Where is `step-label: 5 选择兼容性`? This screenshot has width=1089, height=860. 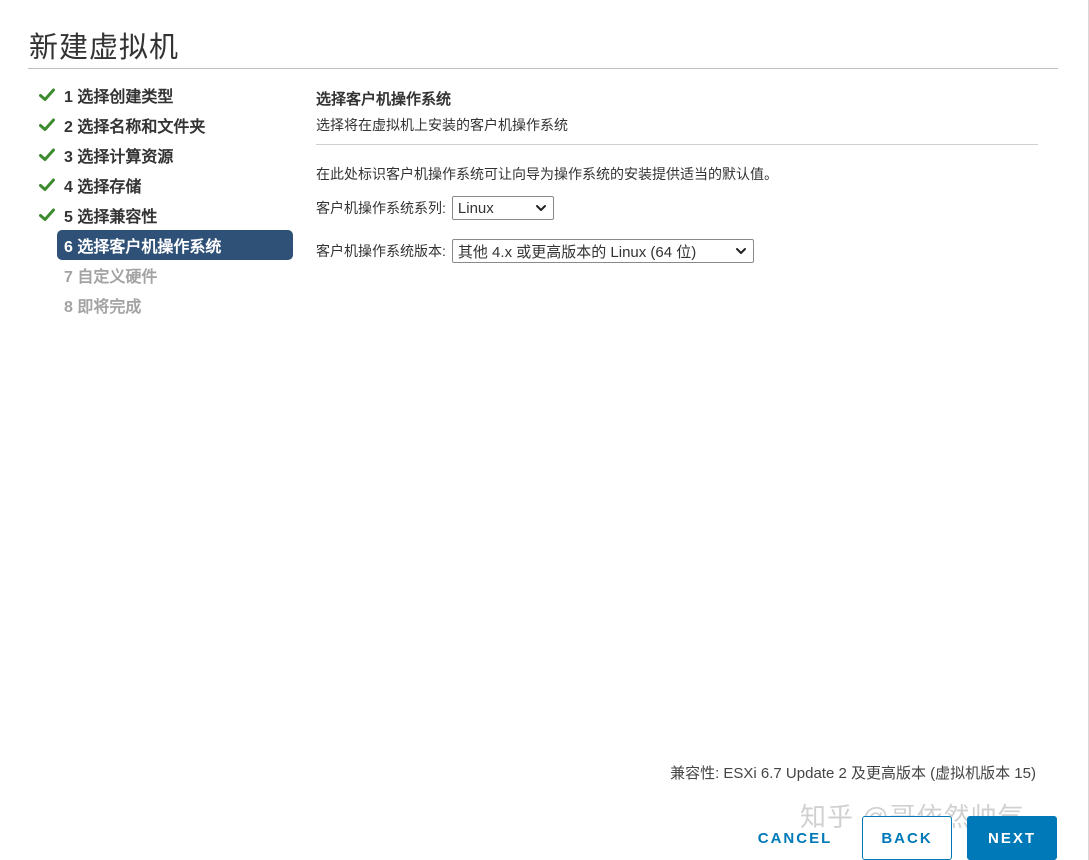
step-label: 5 选择兼容性 is located at coordinates (111, 217).